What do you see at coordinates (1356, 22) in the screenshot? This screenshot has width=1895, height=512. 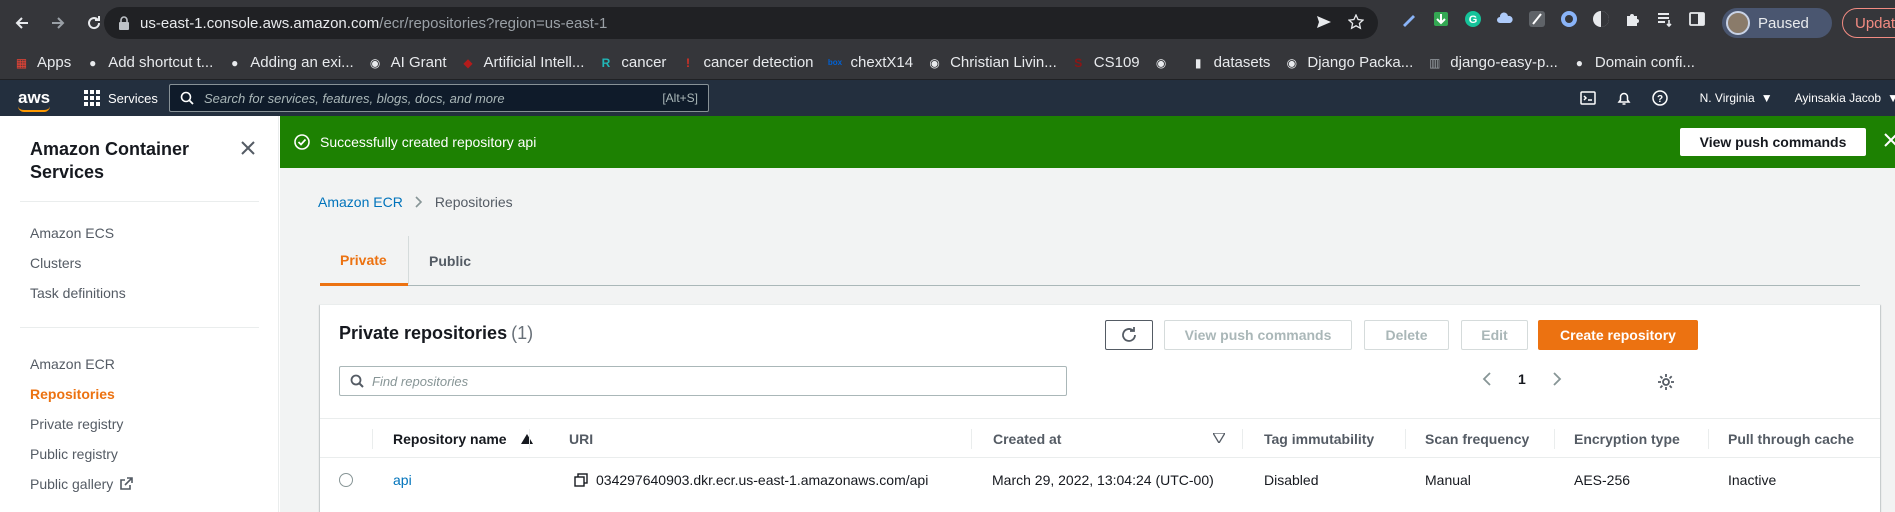 I see `star-icon` at bounding box center [1356, 22].